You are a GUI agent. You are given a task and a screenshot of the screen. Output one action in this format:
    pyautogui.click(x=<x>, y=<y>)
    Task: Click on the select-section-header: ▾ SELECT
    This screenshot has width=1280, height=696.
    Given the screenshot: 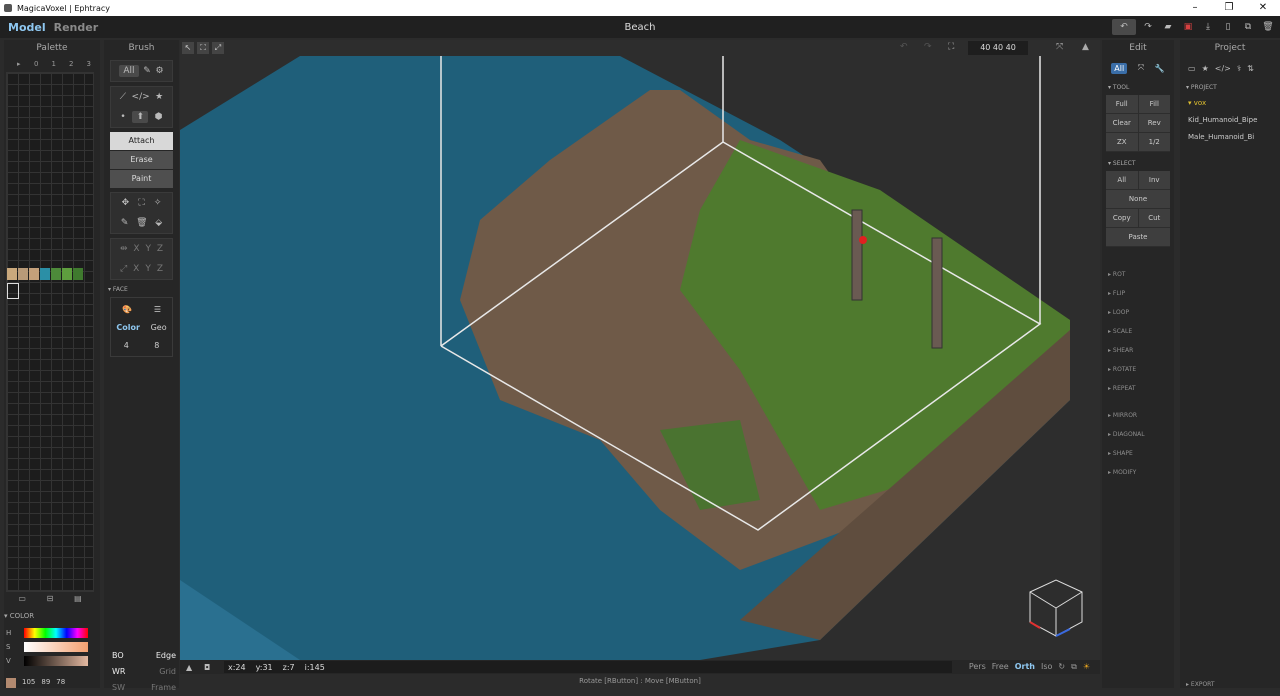 What is the action you would take?
    pyautogui.click(x=1141, y=163)
    